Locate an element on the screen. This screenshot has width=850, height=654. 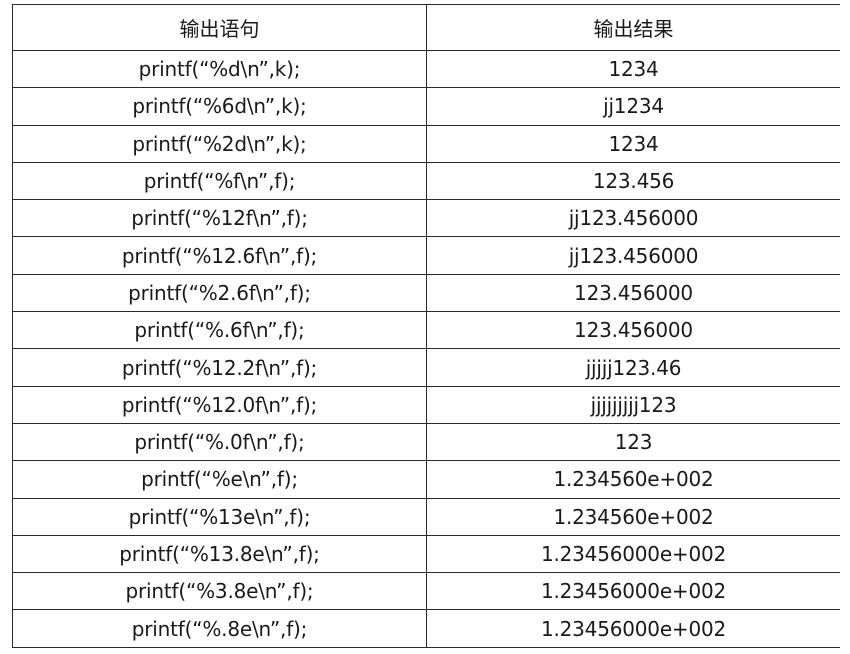
table-row: printf(“%13.8e\n”,f); 1.23456000e+002 is located at coordinates (426, 554).